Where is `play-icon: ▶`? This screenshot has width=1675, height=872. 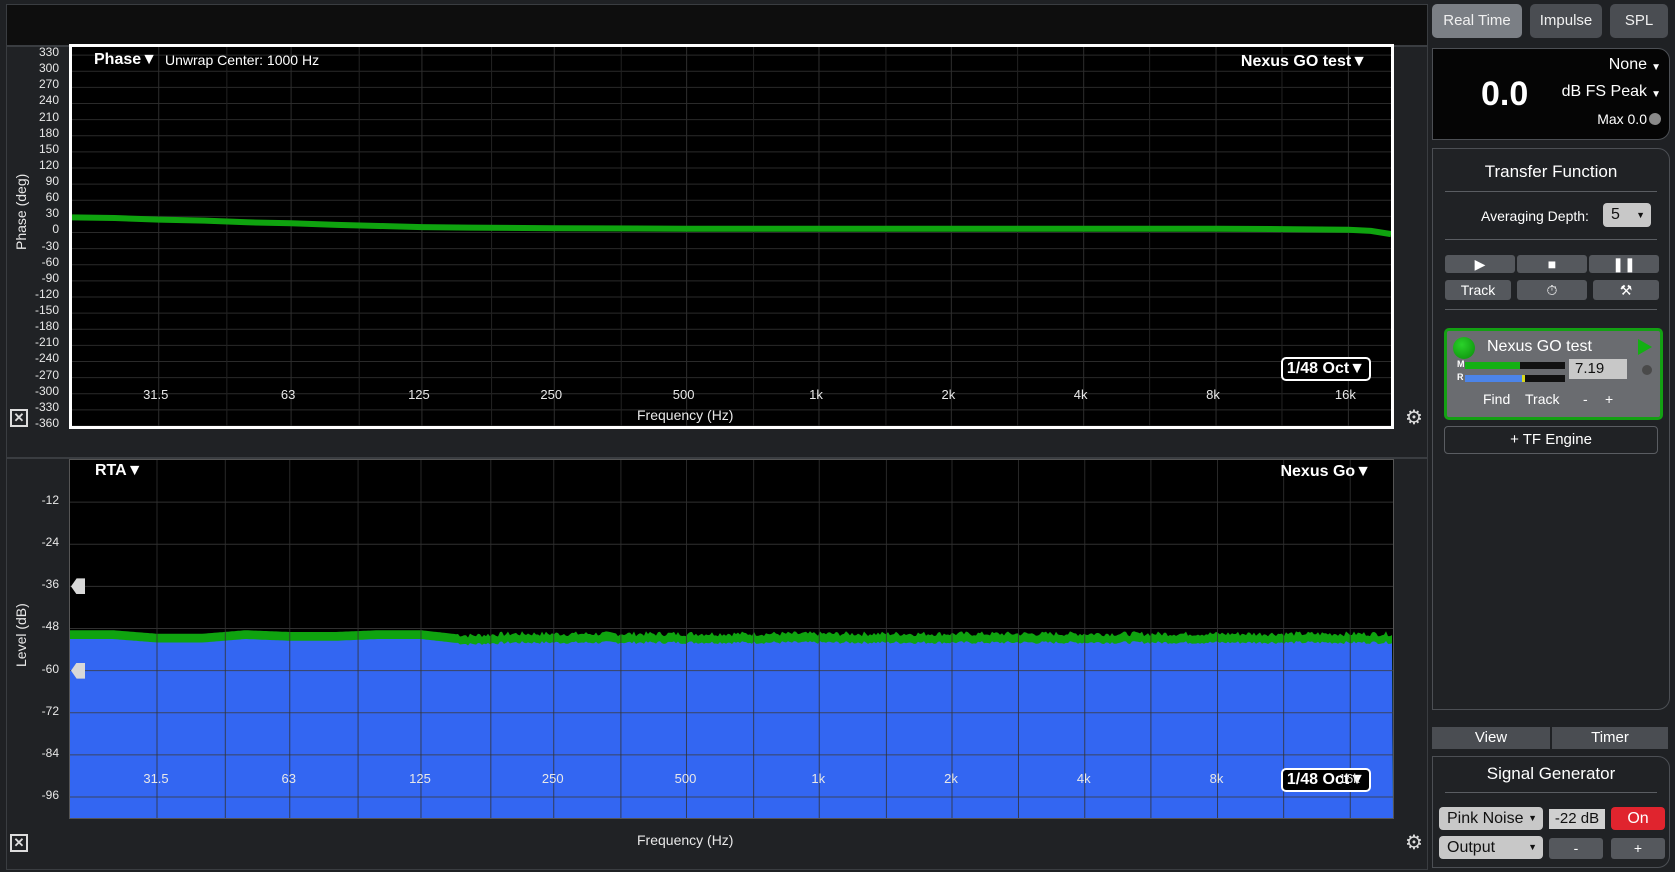
play-icon: ▶ is located at coordinates (1480, 264).